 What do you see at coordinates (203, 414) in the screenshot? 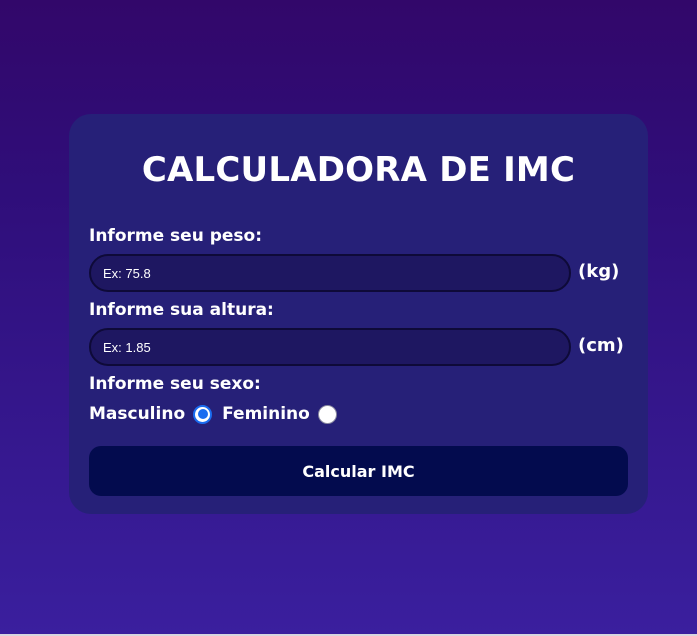
I see `male-radio` at bounding box center [203, 414].